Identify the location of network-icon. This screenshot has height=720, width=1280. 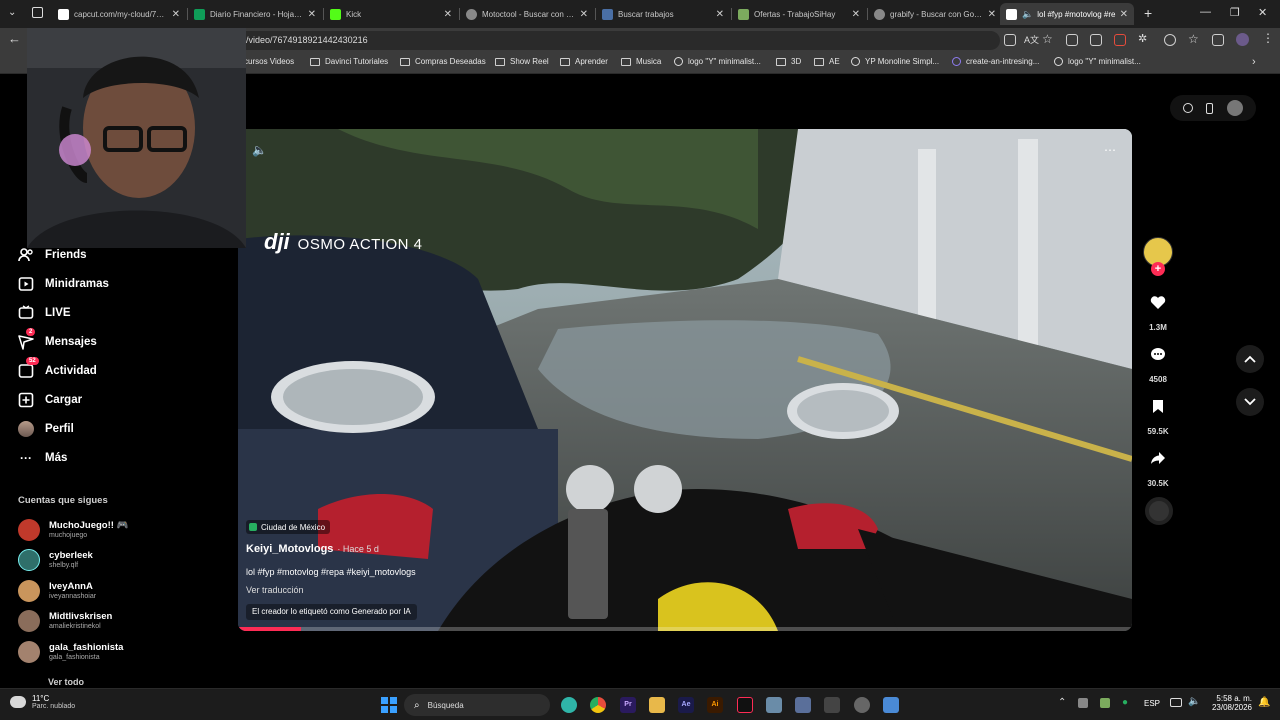
(1176, 702).